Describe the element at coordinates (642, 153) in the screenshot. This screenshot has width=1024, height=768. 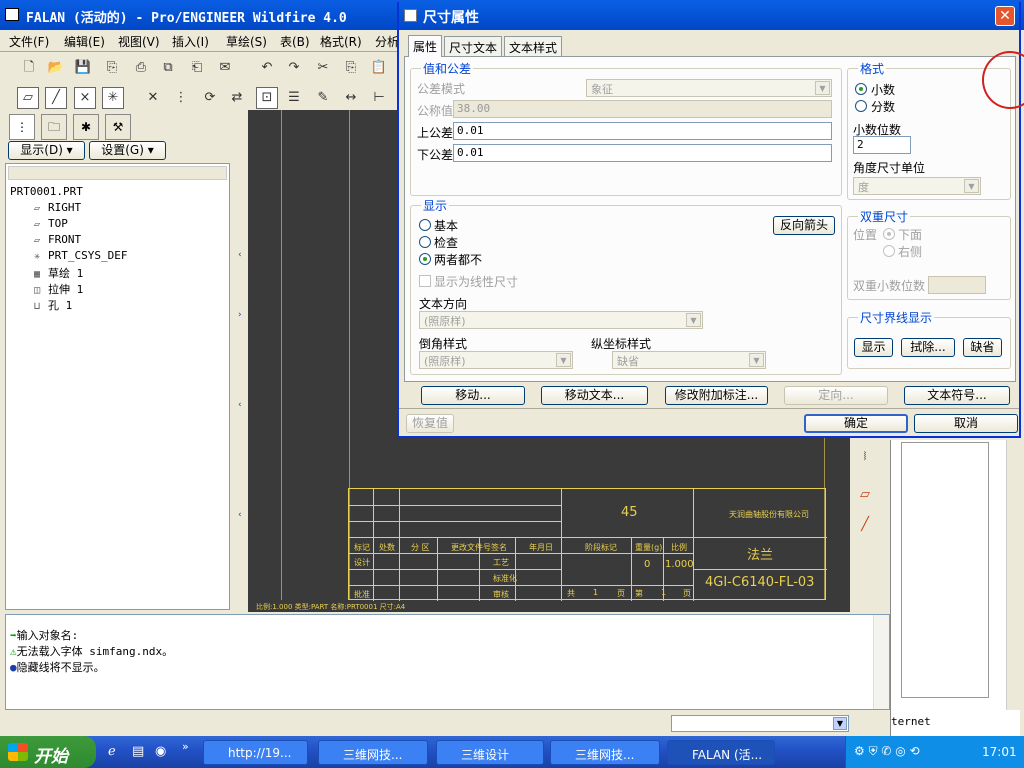
I see `lower-tolerance-field: 0.01` at that location.